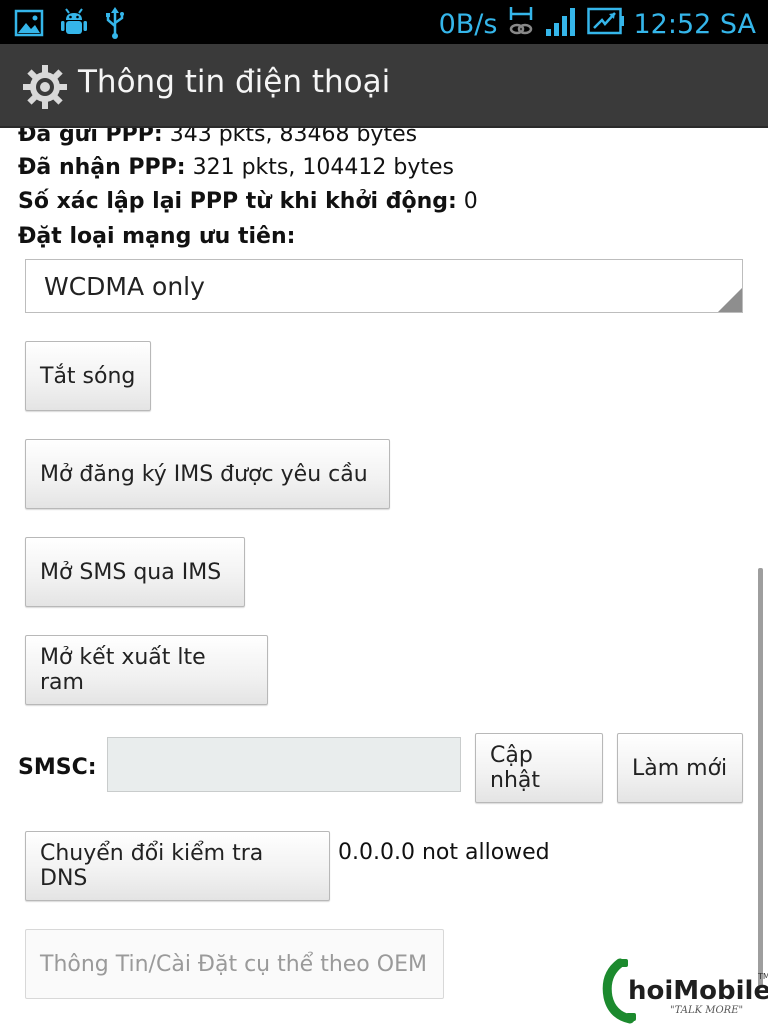  Describe the element at coordinates (694, 24) in the screenshot. I see `clock-text: 12:52 SA` at that location.